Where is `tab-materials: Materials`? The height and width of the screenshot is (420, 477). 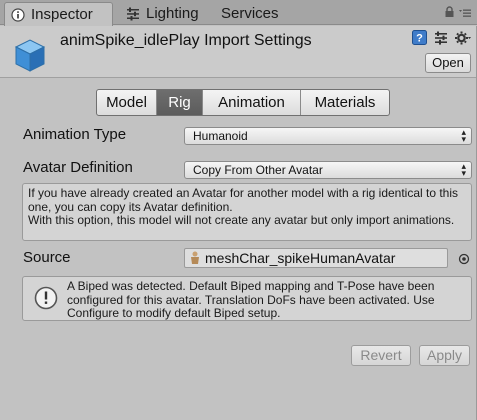 tab-materials: Materials is located at coordinates (345, 102).